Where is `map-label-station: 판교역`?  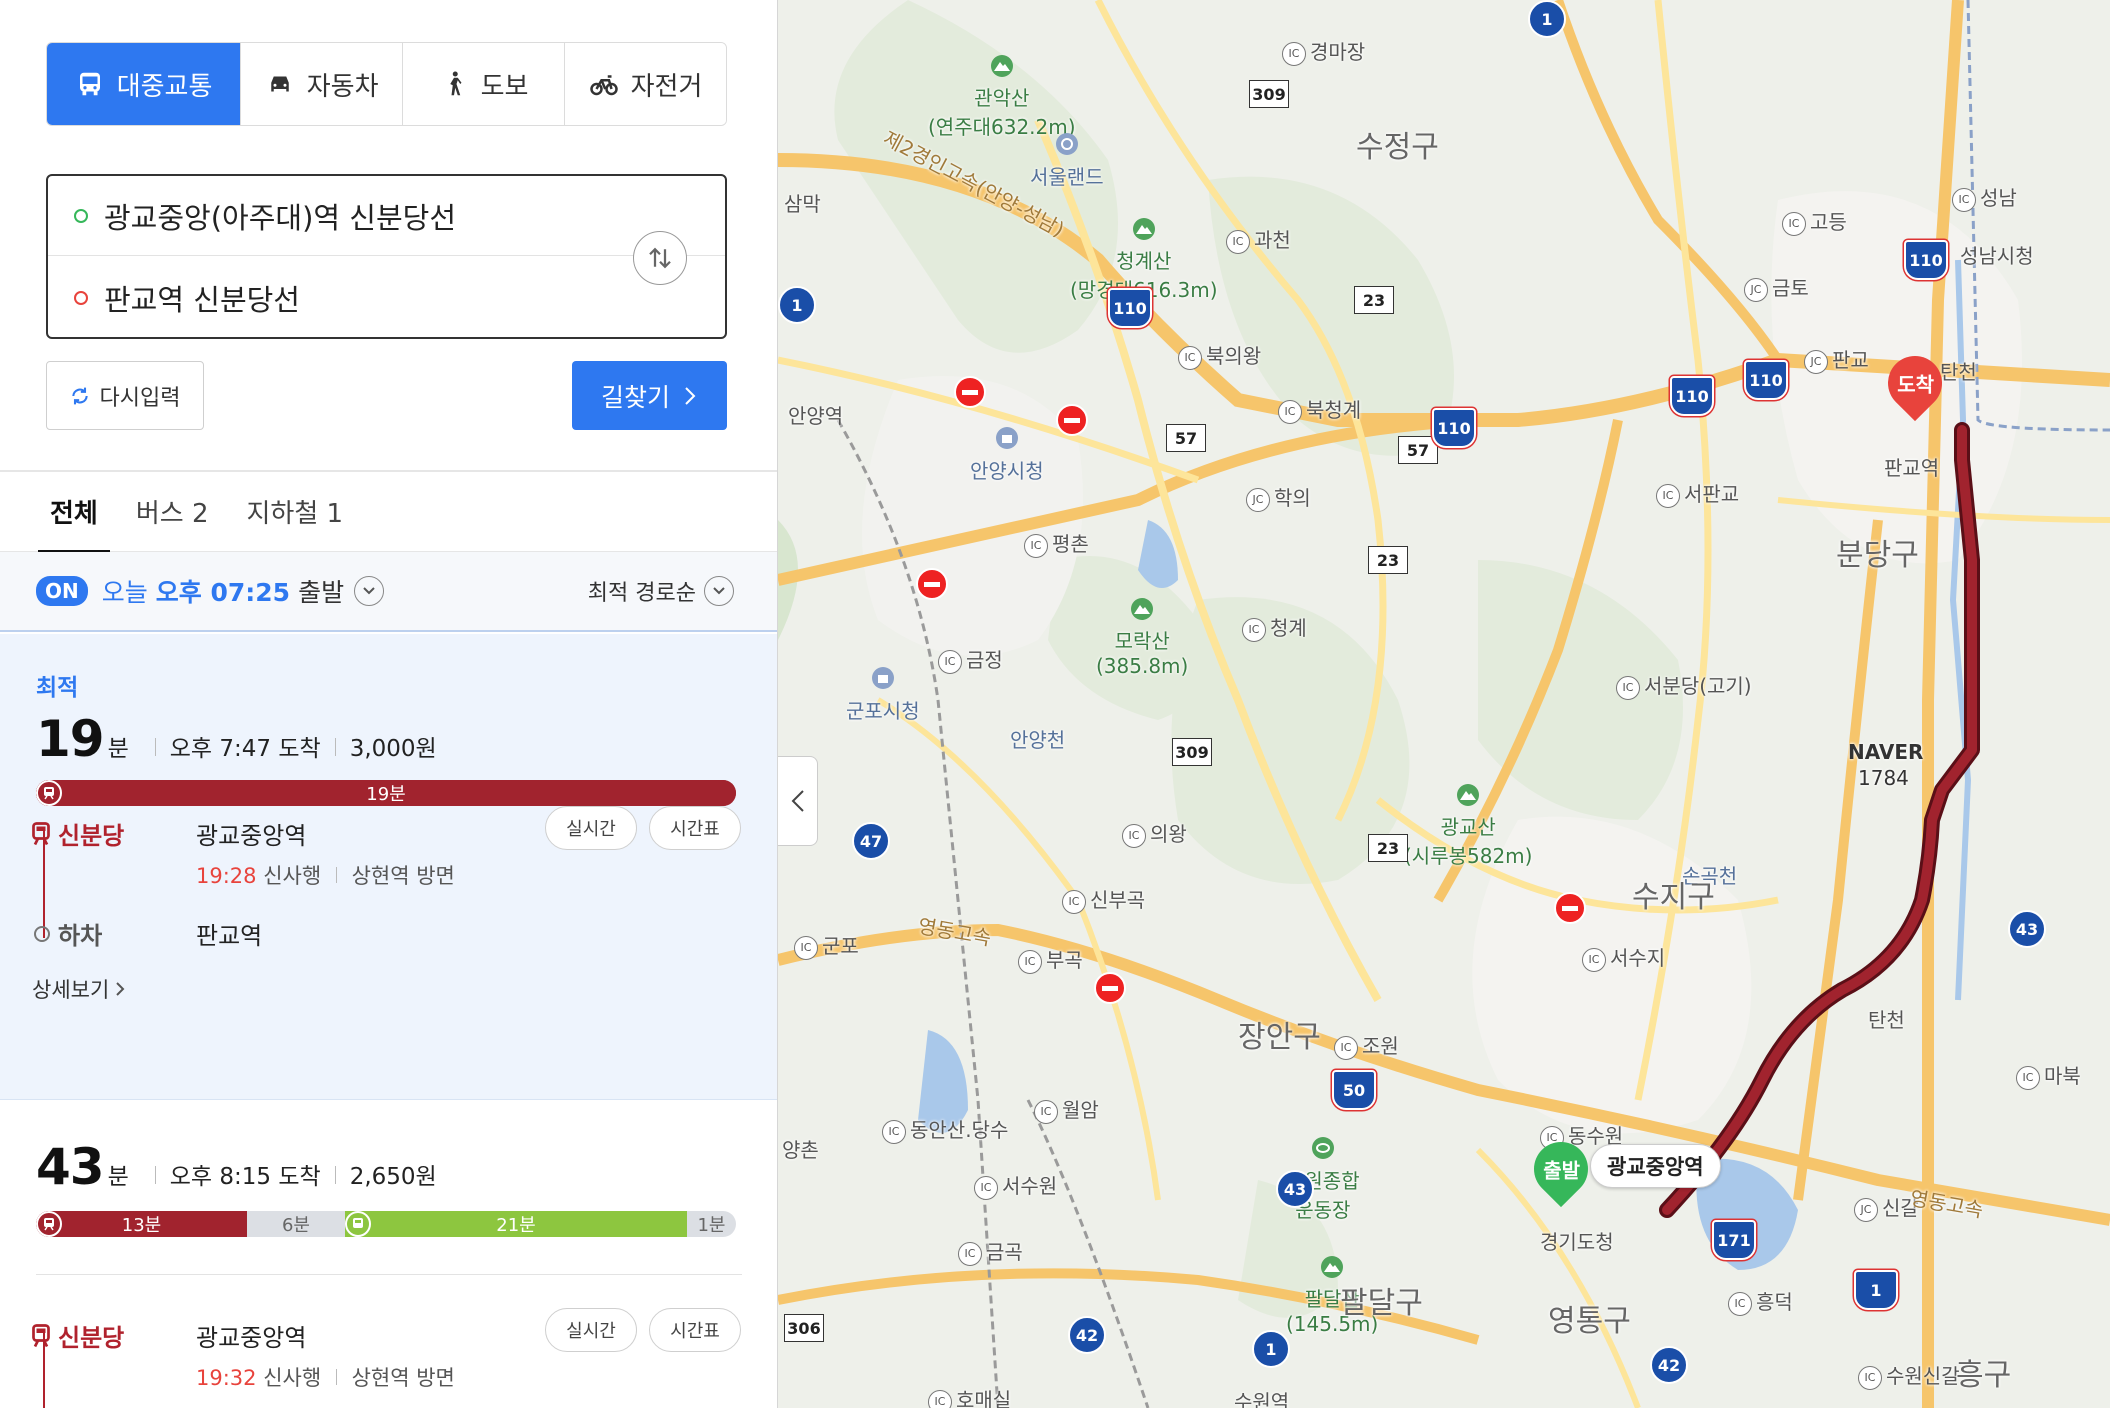
map-label-station: 판교역 is located at coordinates (1912, 468).